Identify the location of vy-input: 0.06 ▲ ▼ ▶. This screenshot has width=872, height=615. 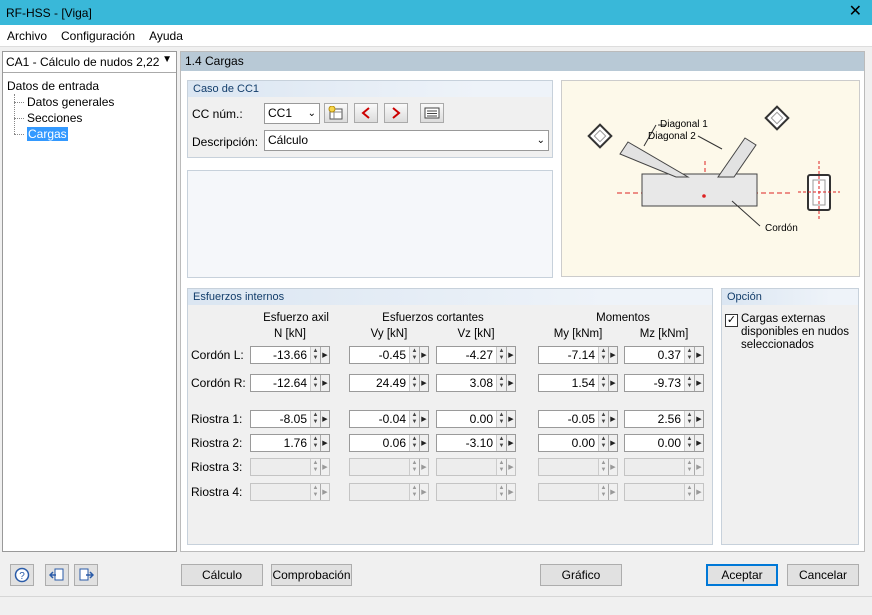
(389, 443).